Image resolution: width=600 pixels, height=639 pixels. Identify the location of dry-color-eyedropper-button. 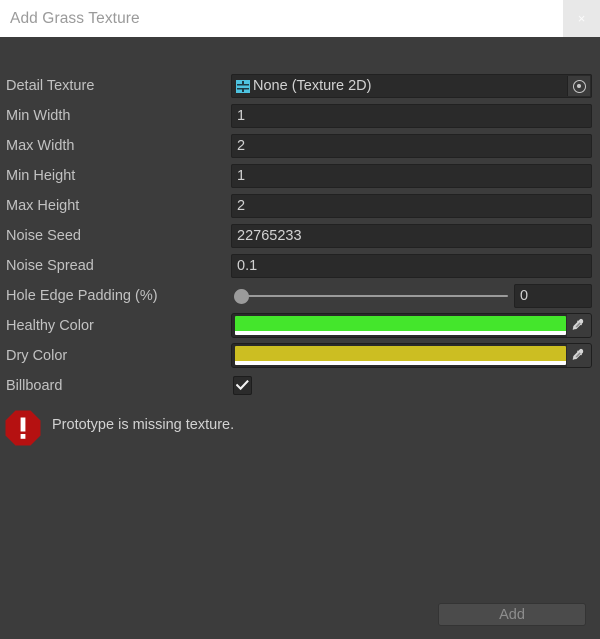
(578, 355).